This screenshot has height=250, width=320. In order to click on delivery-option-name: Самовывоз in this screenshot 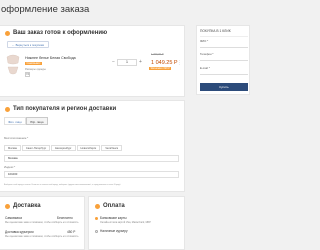, I will do `click(13, 218)`.